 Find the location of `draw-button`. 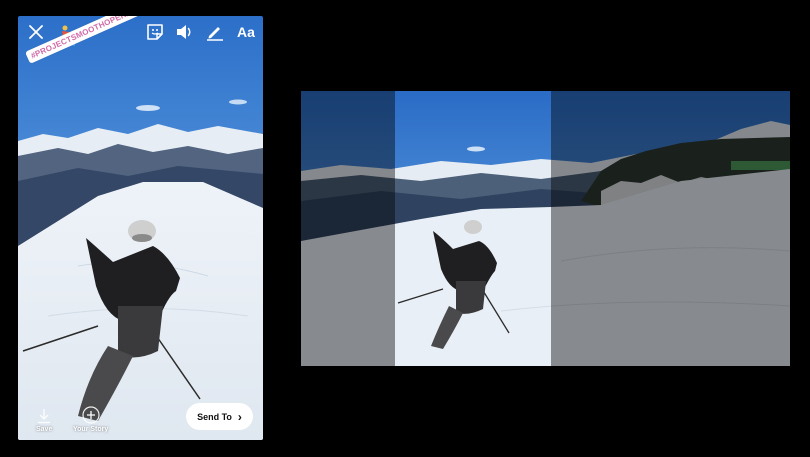

draw-button is located at coordinates (215, 32).